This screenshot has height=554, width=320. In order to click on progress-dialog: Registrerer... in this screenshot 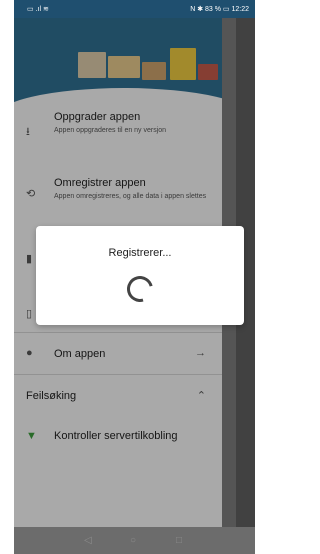, I will do `click(140, 275)`.